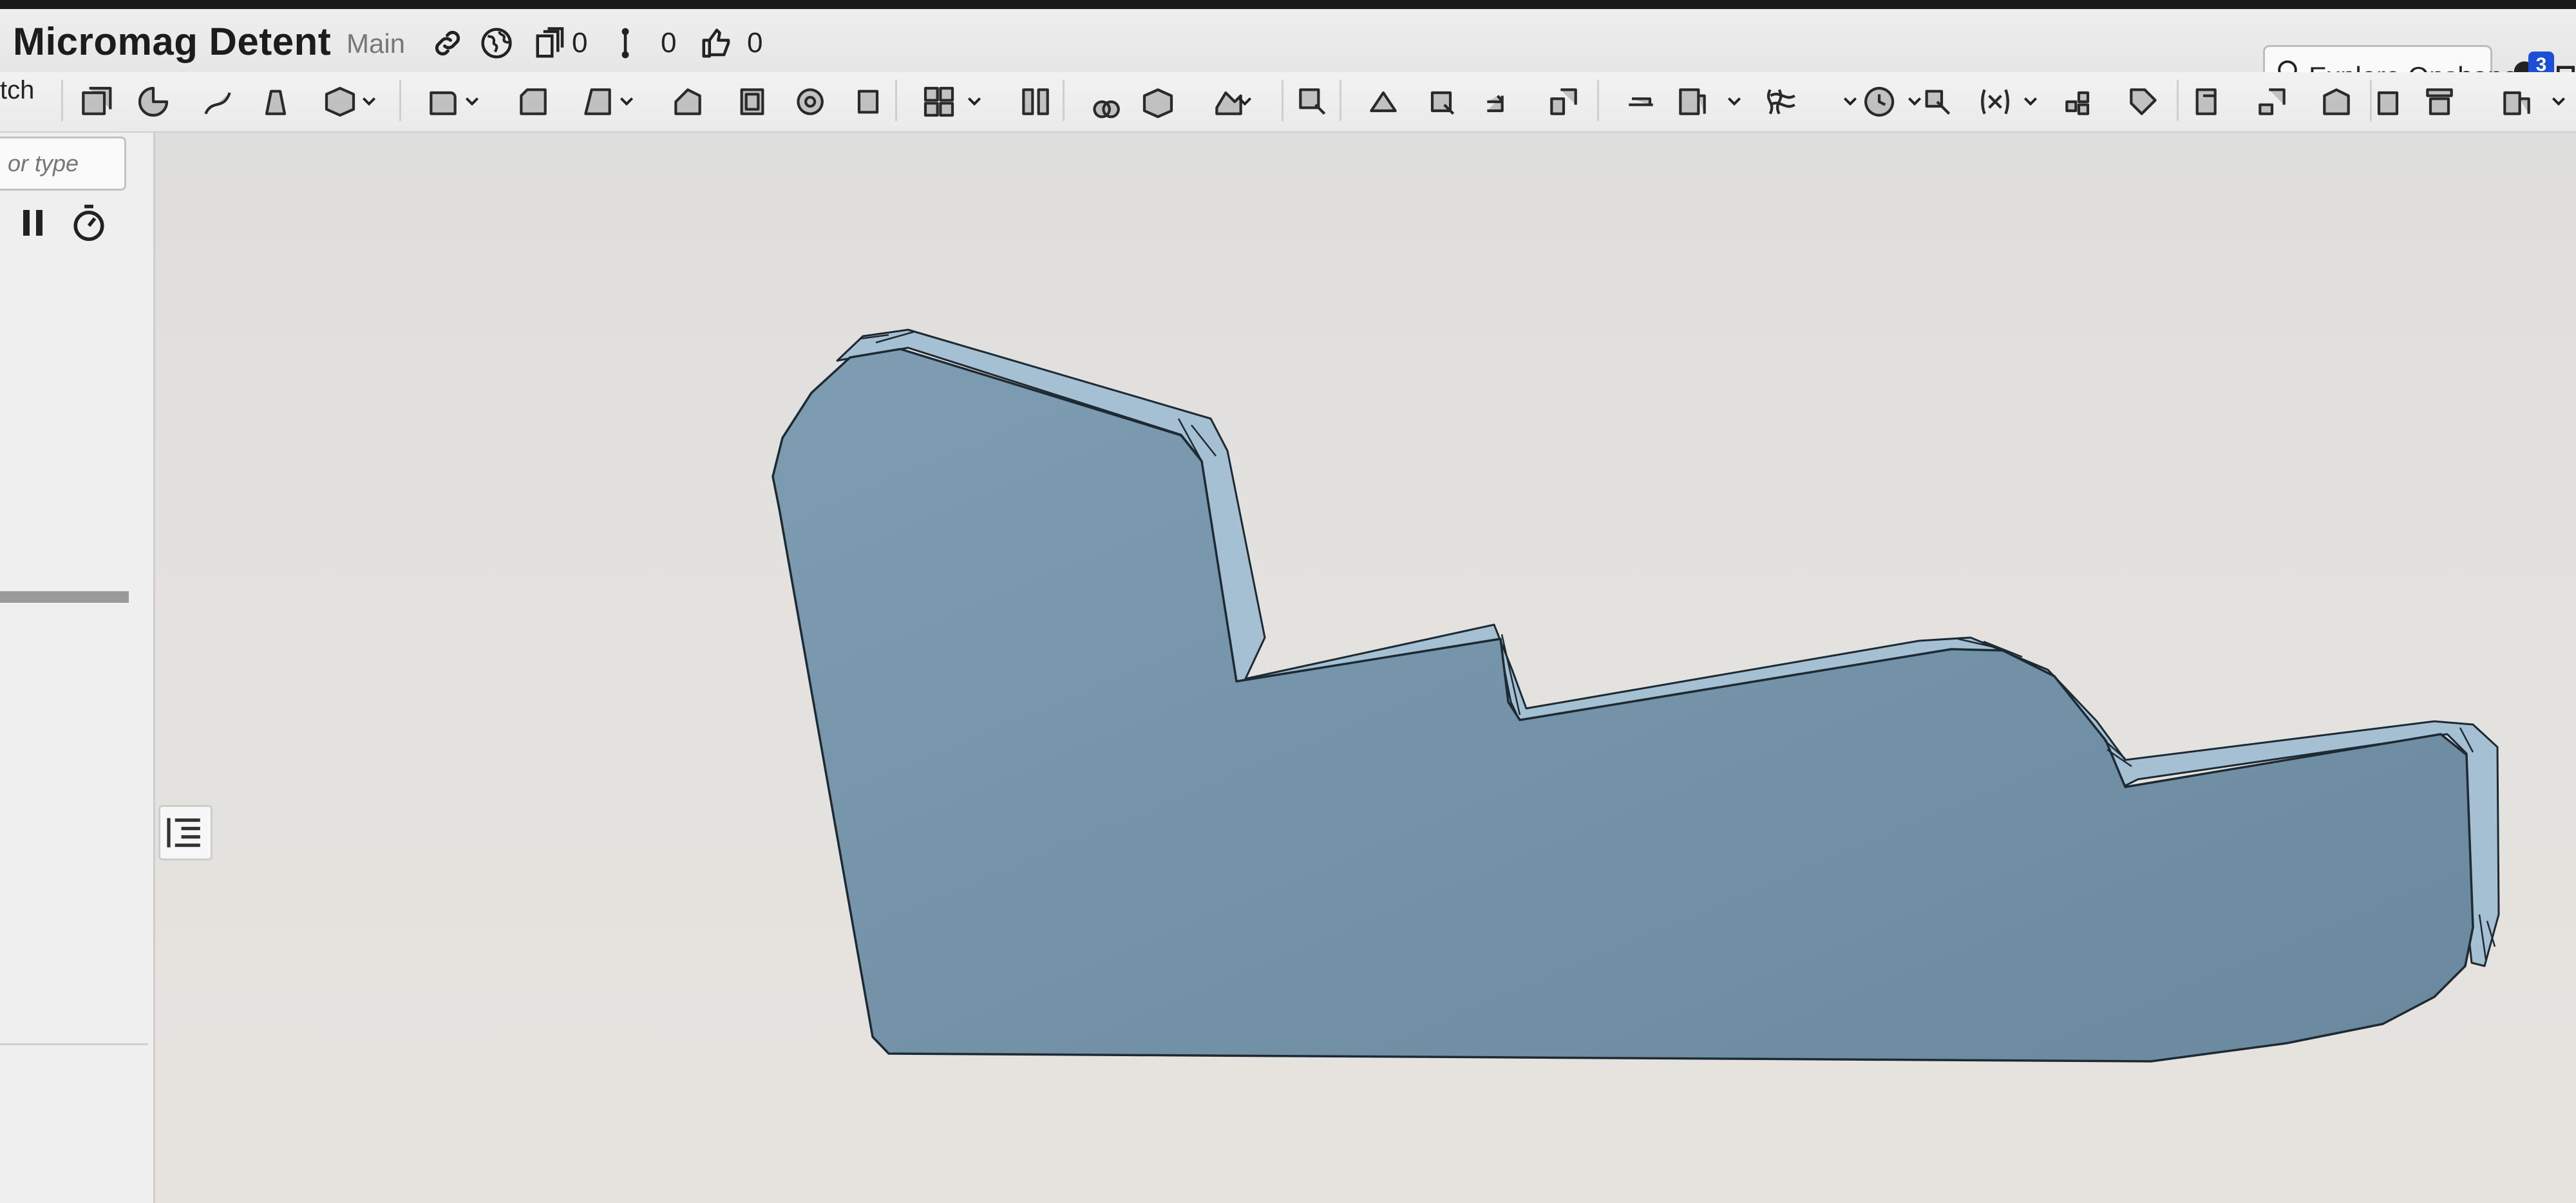  What do you see at coordinates (2272, 102) in the screenshot?
I see `sheet-metal-remove-icon` at bounding box center [2272, 102].